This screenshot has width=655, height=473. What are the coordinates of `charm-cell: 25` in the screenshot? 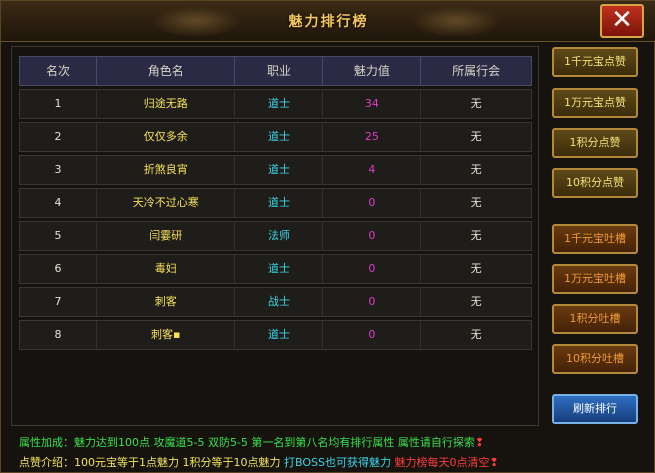 It's located at (372, 137).